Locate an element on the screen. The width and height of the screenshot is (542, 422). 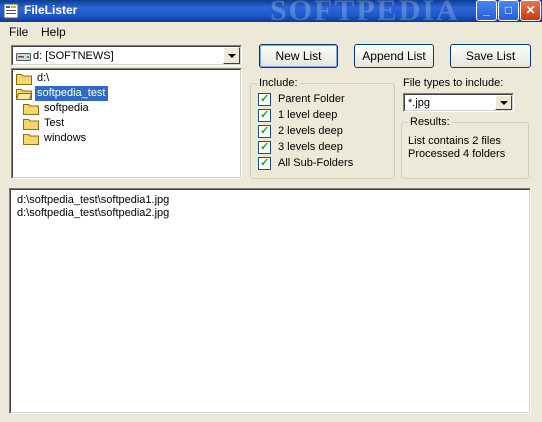
drive-icon is located at coordinates (23, 57).